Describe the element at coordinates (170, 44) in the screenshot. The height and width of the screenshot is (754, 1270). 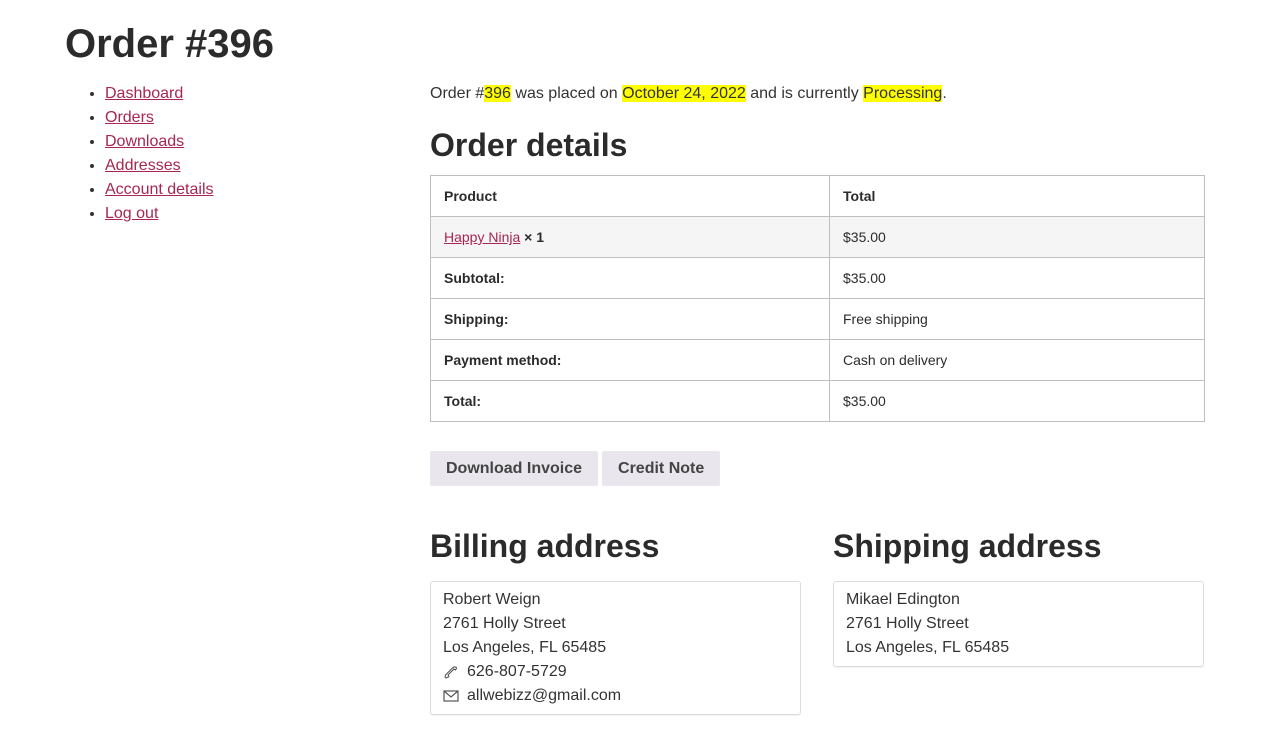
I see `page-title: Order #396` at that location.